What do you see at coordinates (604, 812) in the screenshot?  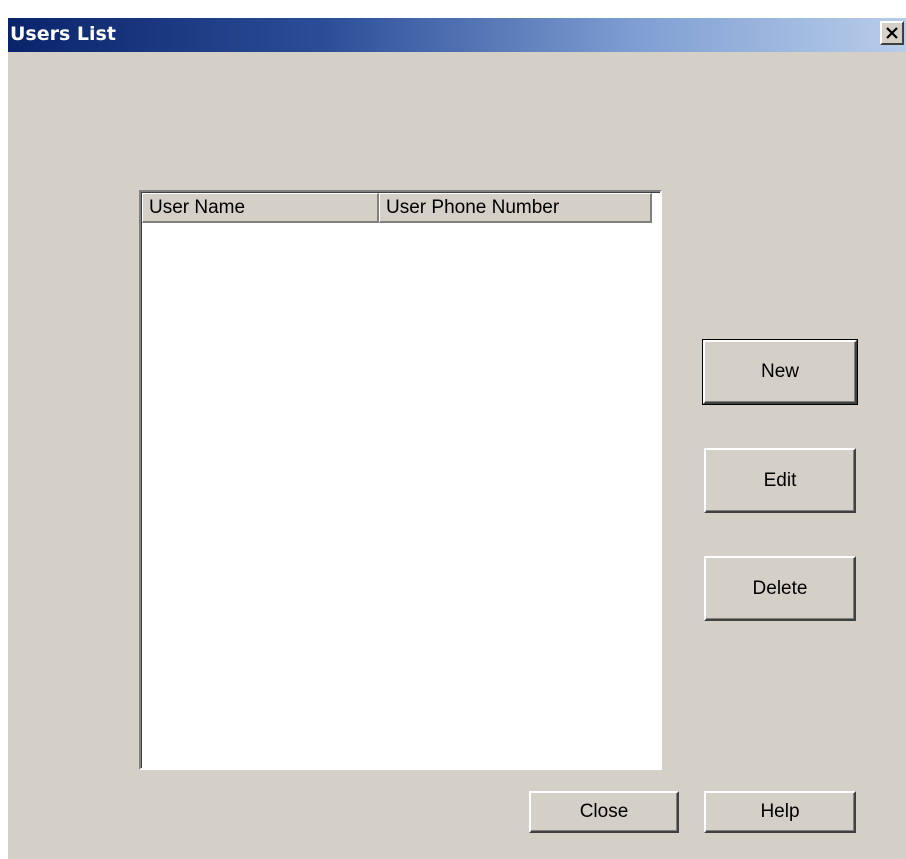 I see `close-button: Close` at bounding box center [604, 812].